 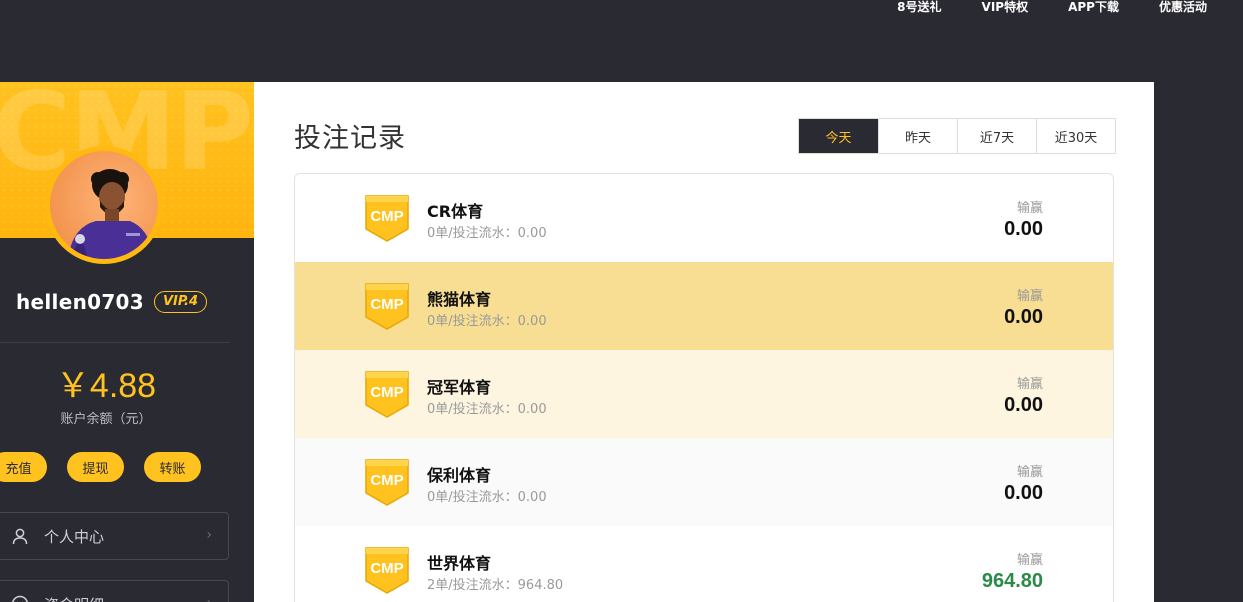 I want to click on avatar-portrait, so click(x=111, y=214).